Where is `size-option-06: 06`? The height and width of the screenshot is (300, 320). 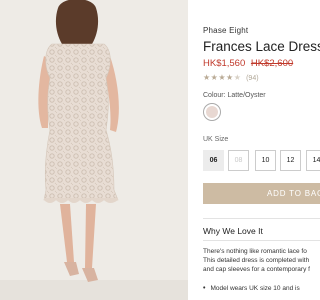
size-option-06: 06 is located at coordinates (213, 160).